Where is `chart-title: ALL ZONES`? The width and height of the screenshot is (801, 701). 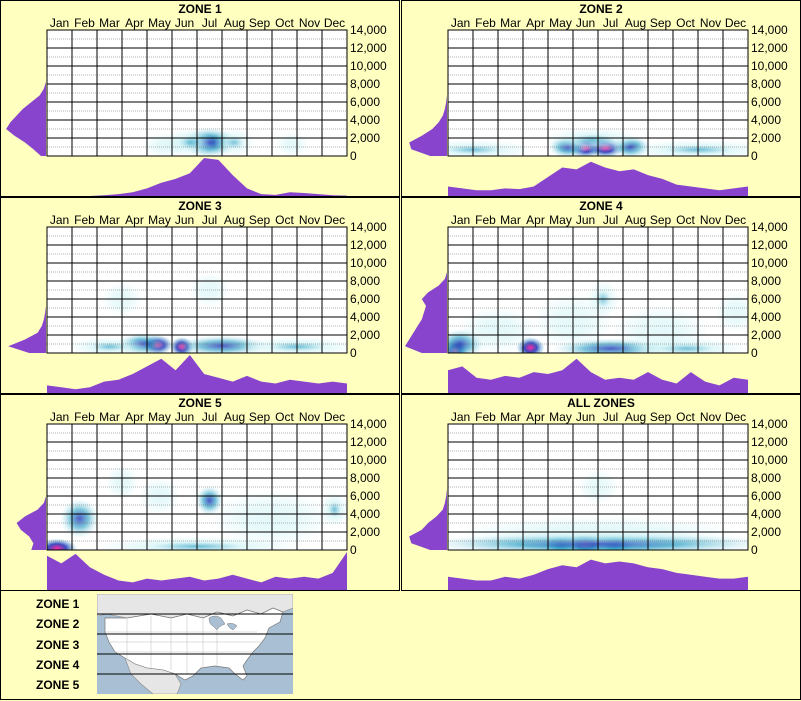
chart-title: ALL ZONES is located at coordinates (601, 403).